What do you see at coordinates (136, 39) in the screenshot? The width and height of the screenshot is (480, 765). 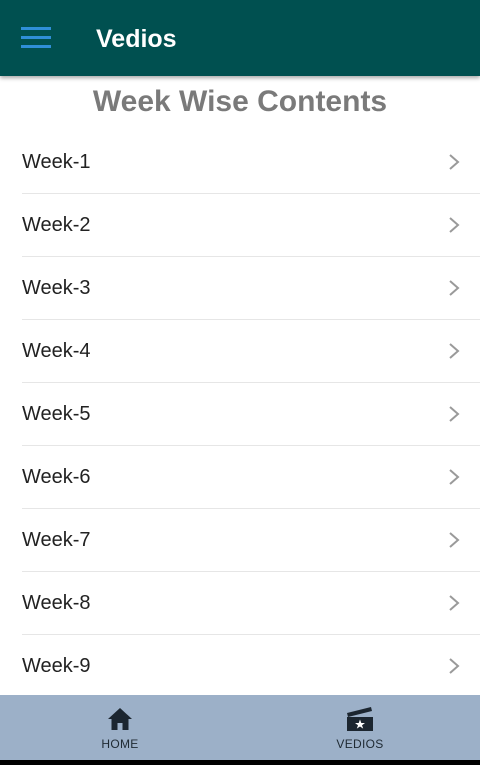 I see `app-title: Vedios` at bounding box center [136, 39].